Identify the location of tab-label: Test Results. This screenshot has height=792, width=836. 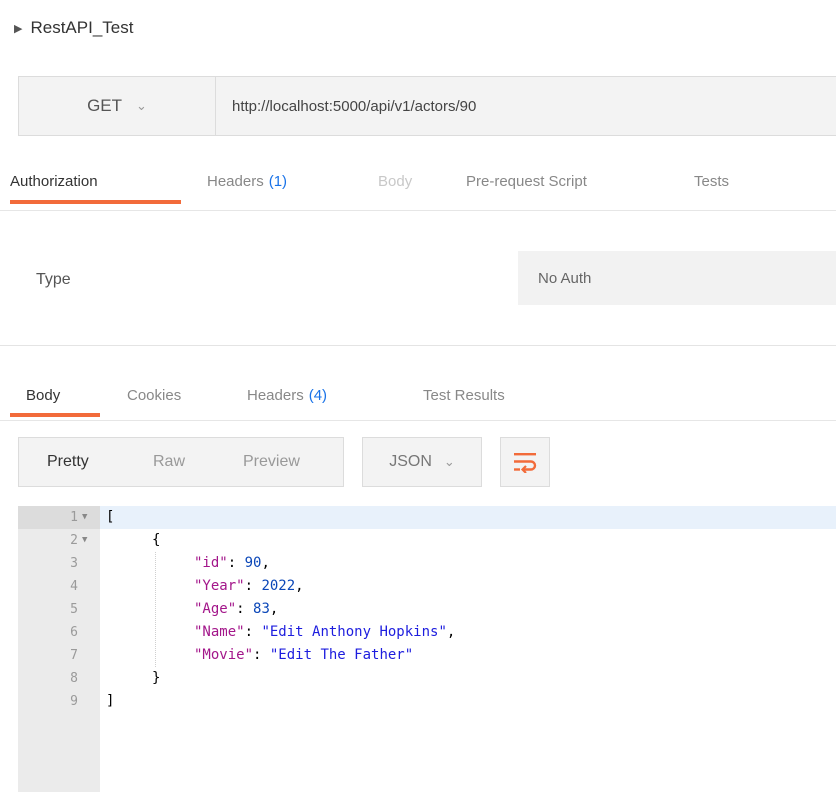
(464, 395).